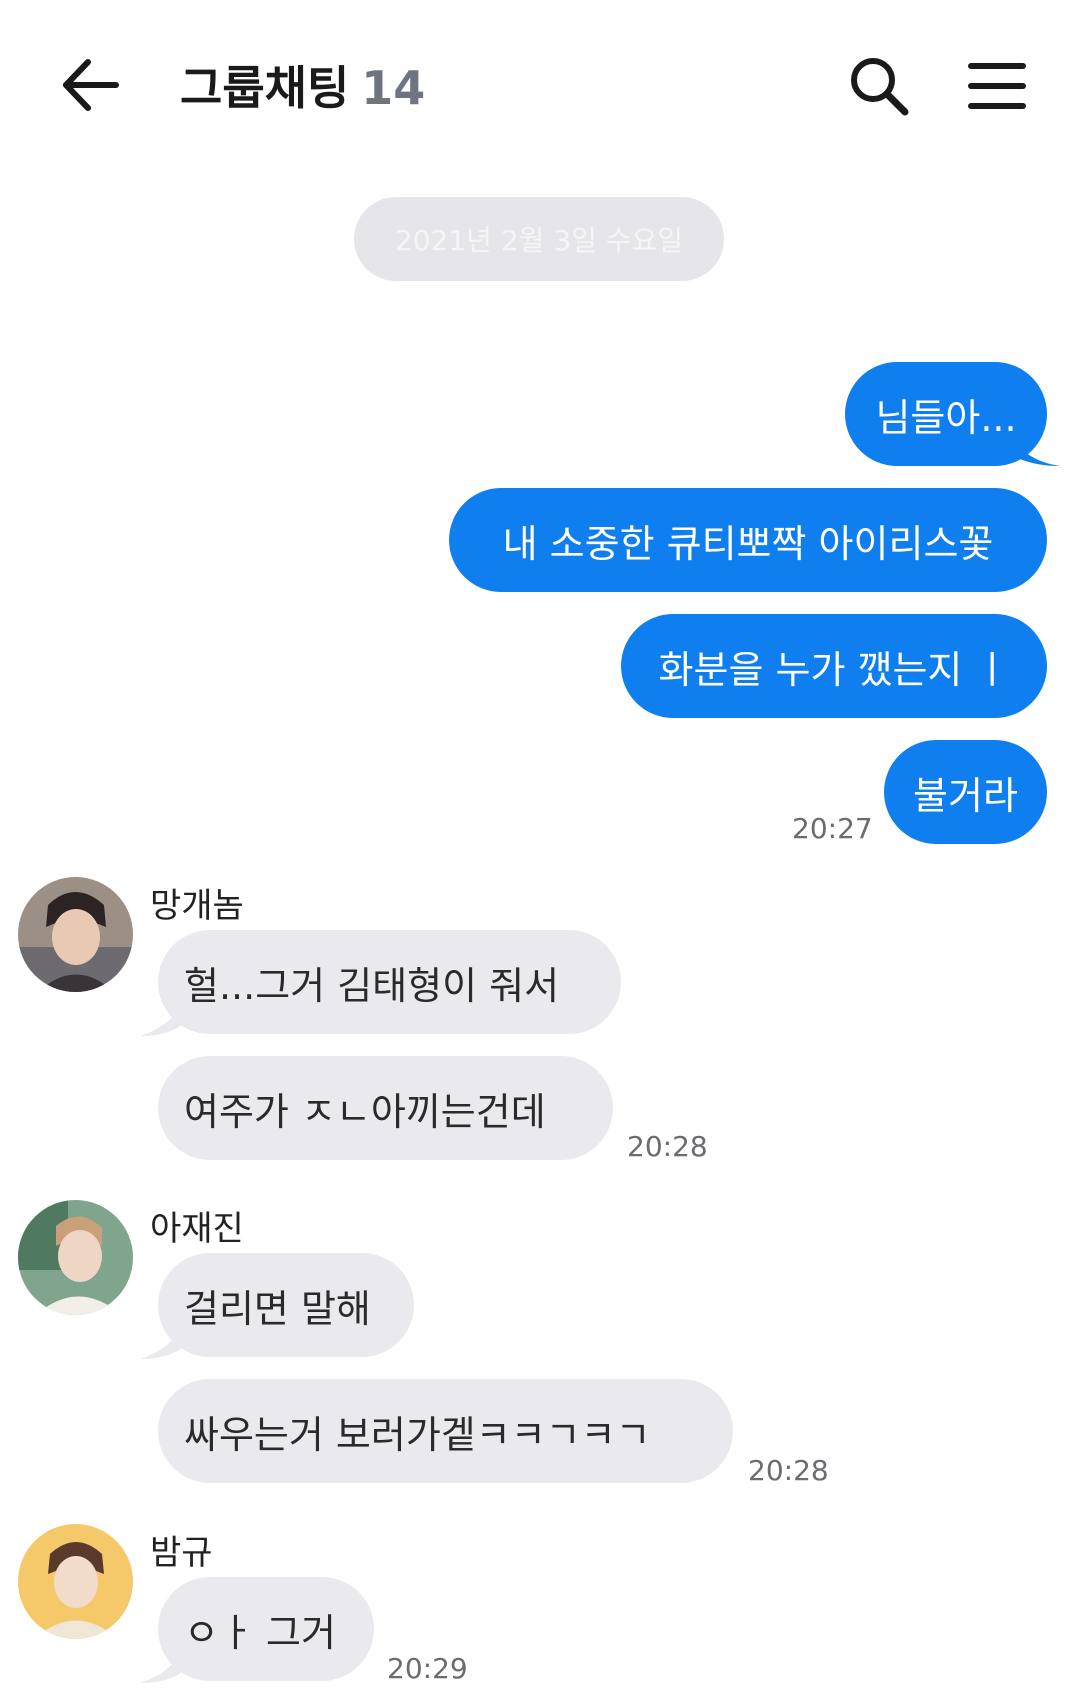 The height and width of the screenshot is (1695, 1080). I want to click on outgoing-message-bubble: 내 소중한 큐티뽀짝 아이리스꽃, so click(748, 540).